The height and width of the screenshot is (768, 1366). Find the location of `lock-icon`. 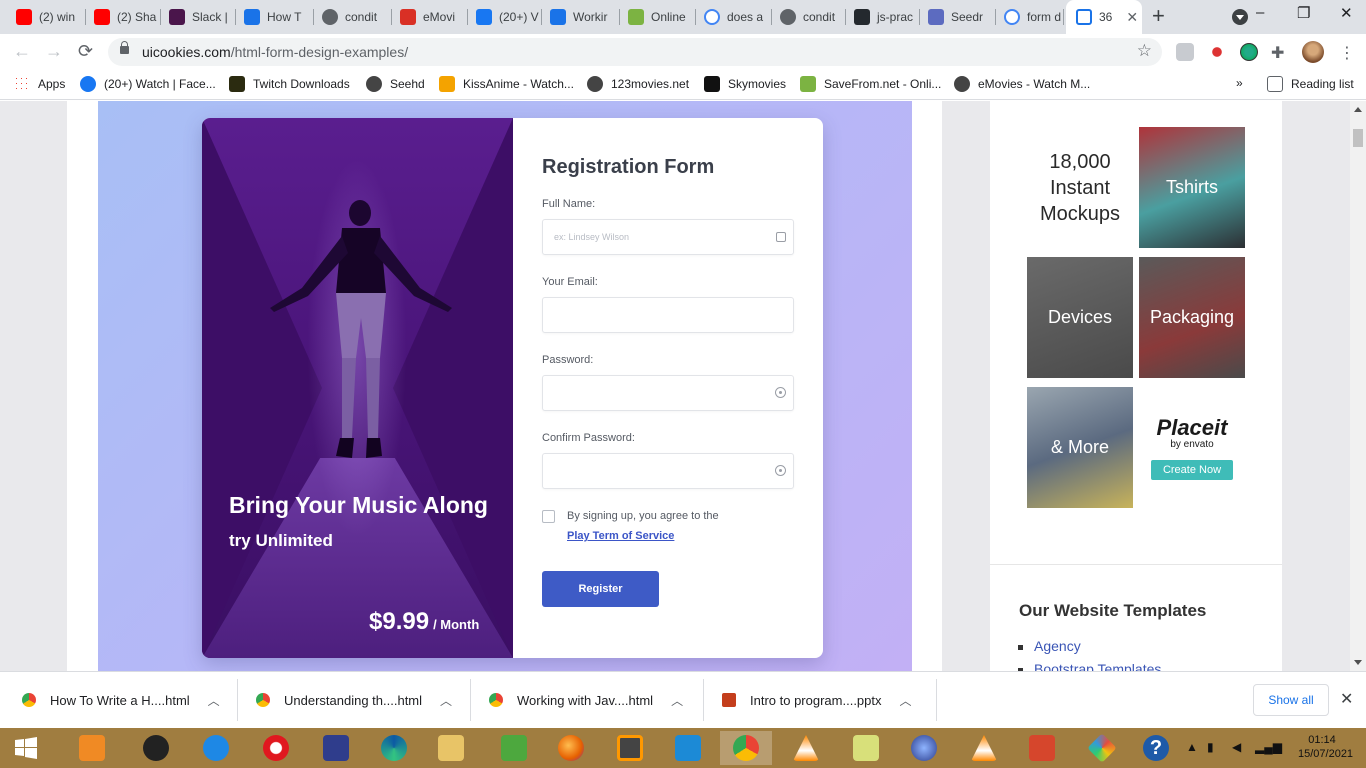

lock-icon is located at coordinates (124, 47).